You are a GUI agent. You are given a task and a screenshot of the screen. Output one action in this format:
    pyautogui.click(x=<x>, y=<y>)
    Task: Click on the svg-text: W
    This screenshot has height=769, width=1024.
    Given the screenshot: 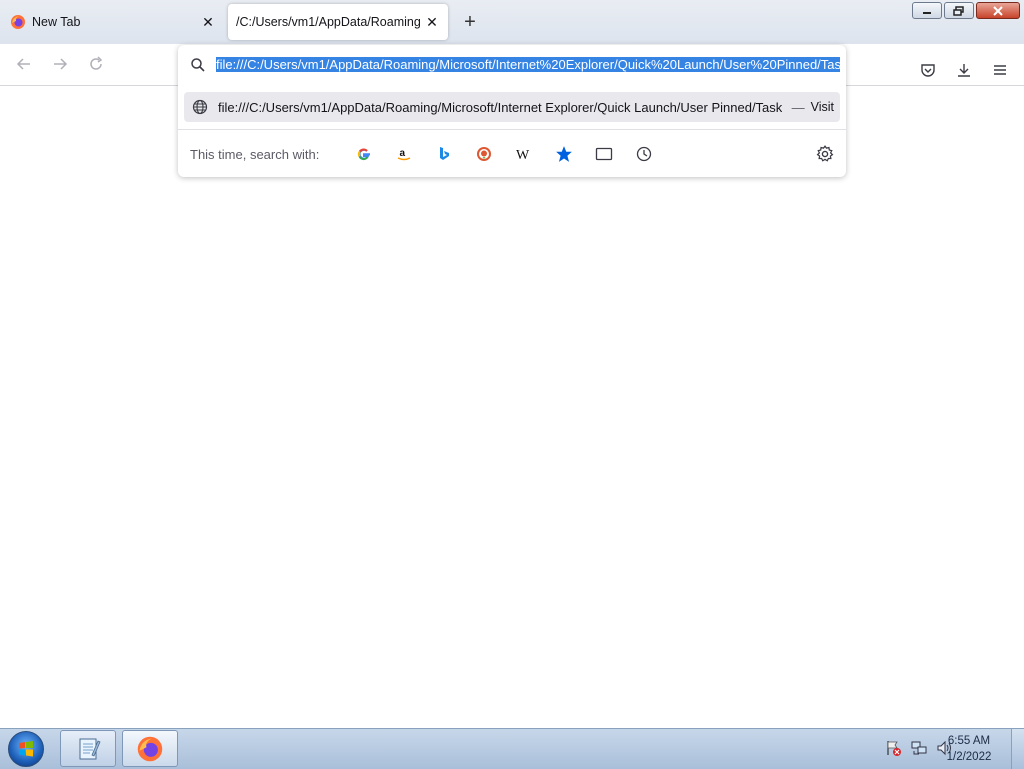 What is the action you would take?
    pyautogui.click(x=523, y=155)
    